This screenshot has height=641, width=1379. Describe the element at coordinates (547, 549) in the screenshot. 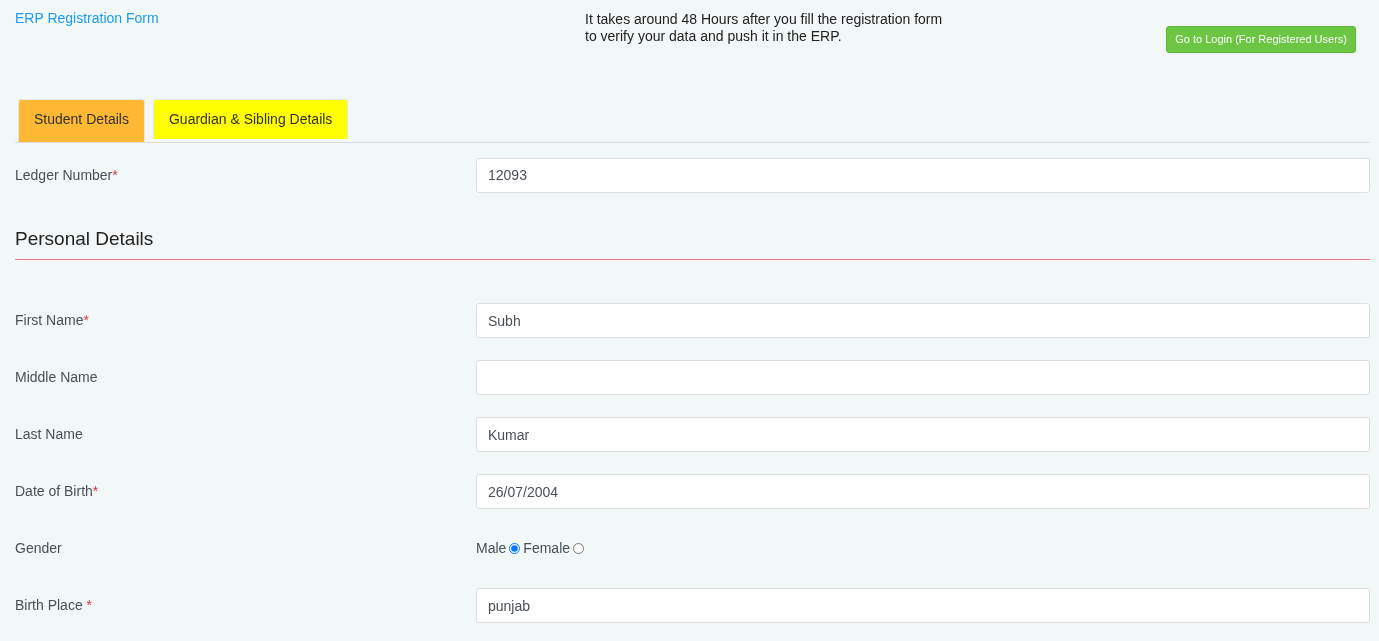

I see `option-label: Female` at that location.